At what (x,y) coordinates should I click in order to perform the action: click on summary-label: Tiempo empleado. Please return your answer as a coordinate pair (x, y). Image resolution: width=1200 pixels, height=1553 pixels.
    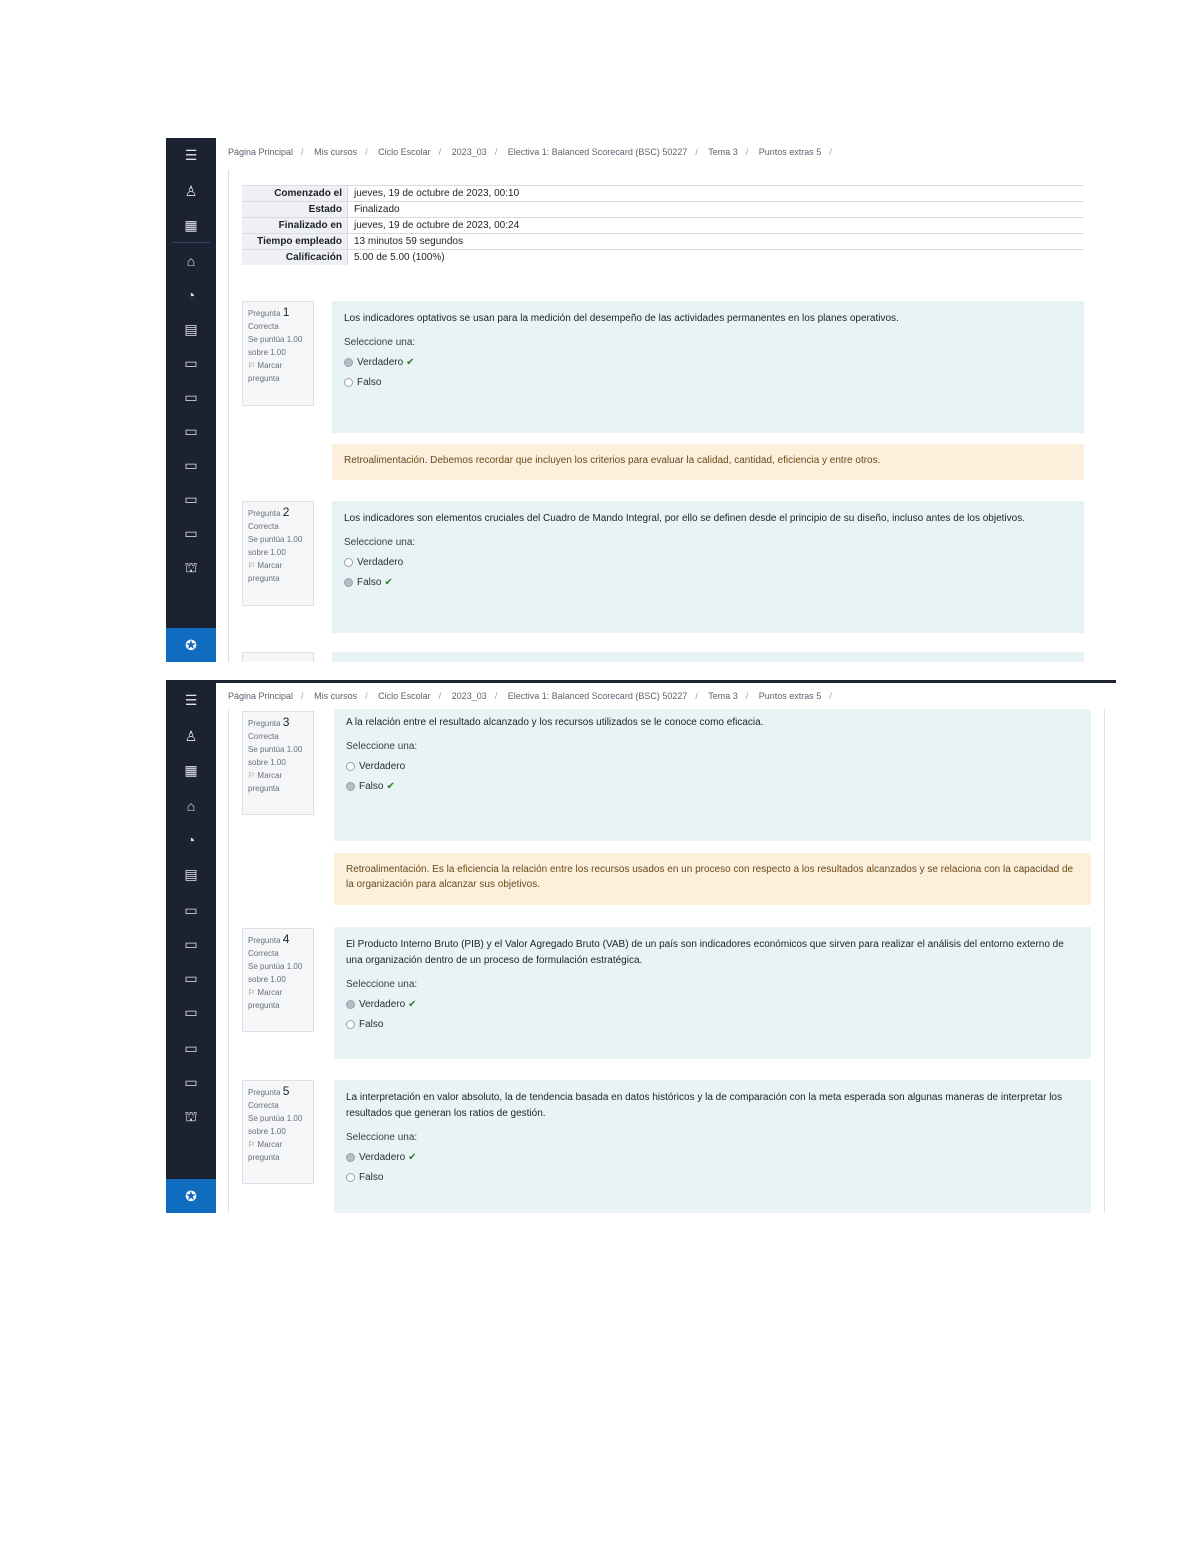
    Looking at the image, I should click on (295, 241).